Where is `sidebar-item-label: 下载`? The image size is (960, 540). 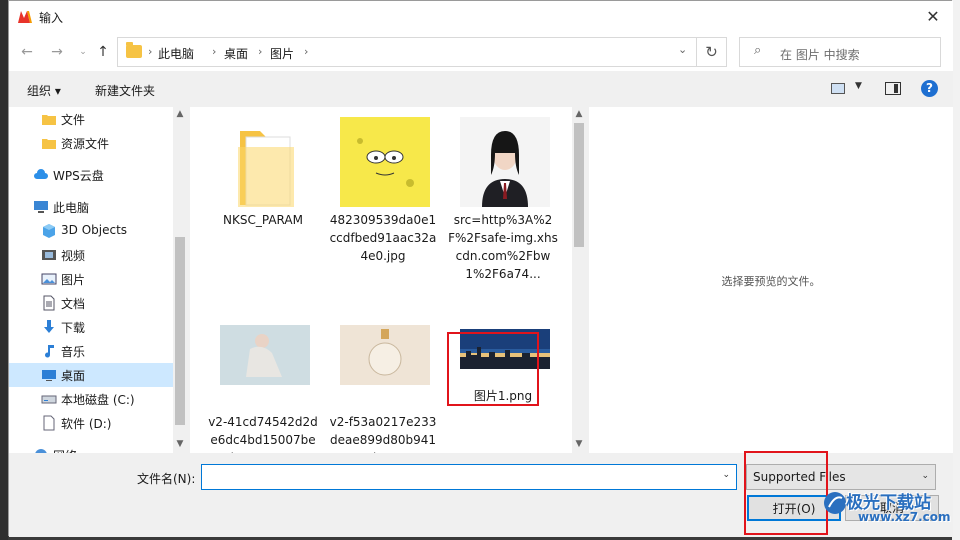 sidebar-item-label: 下载 is located at coordinates (73, 328).